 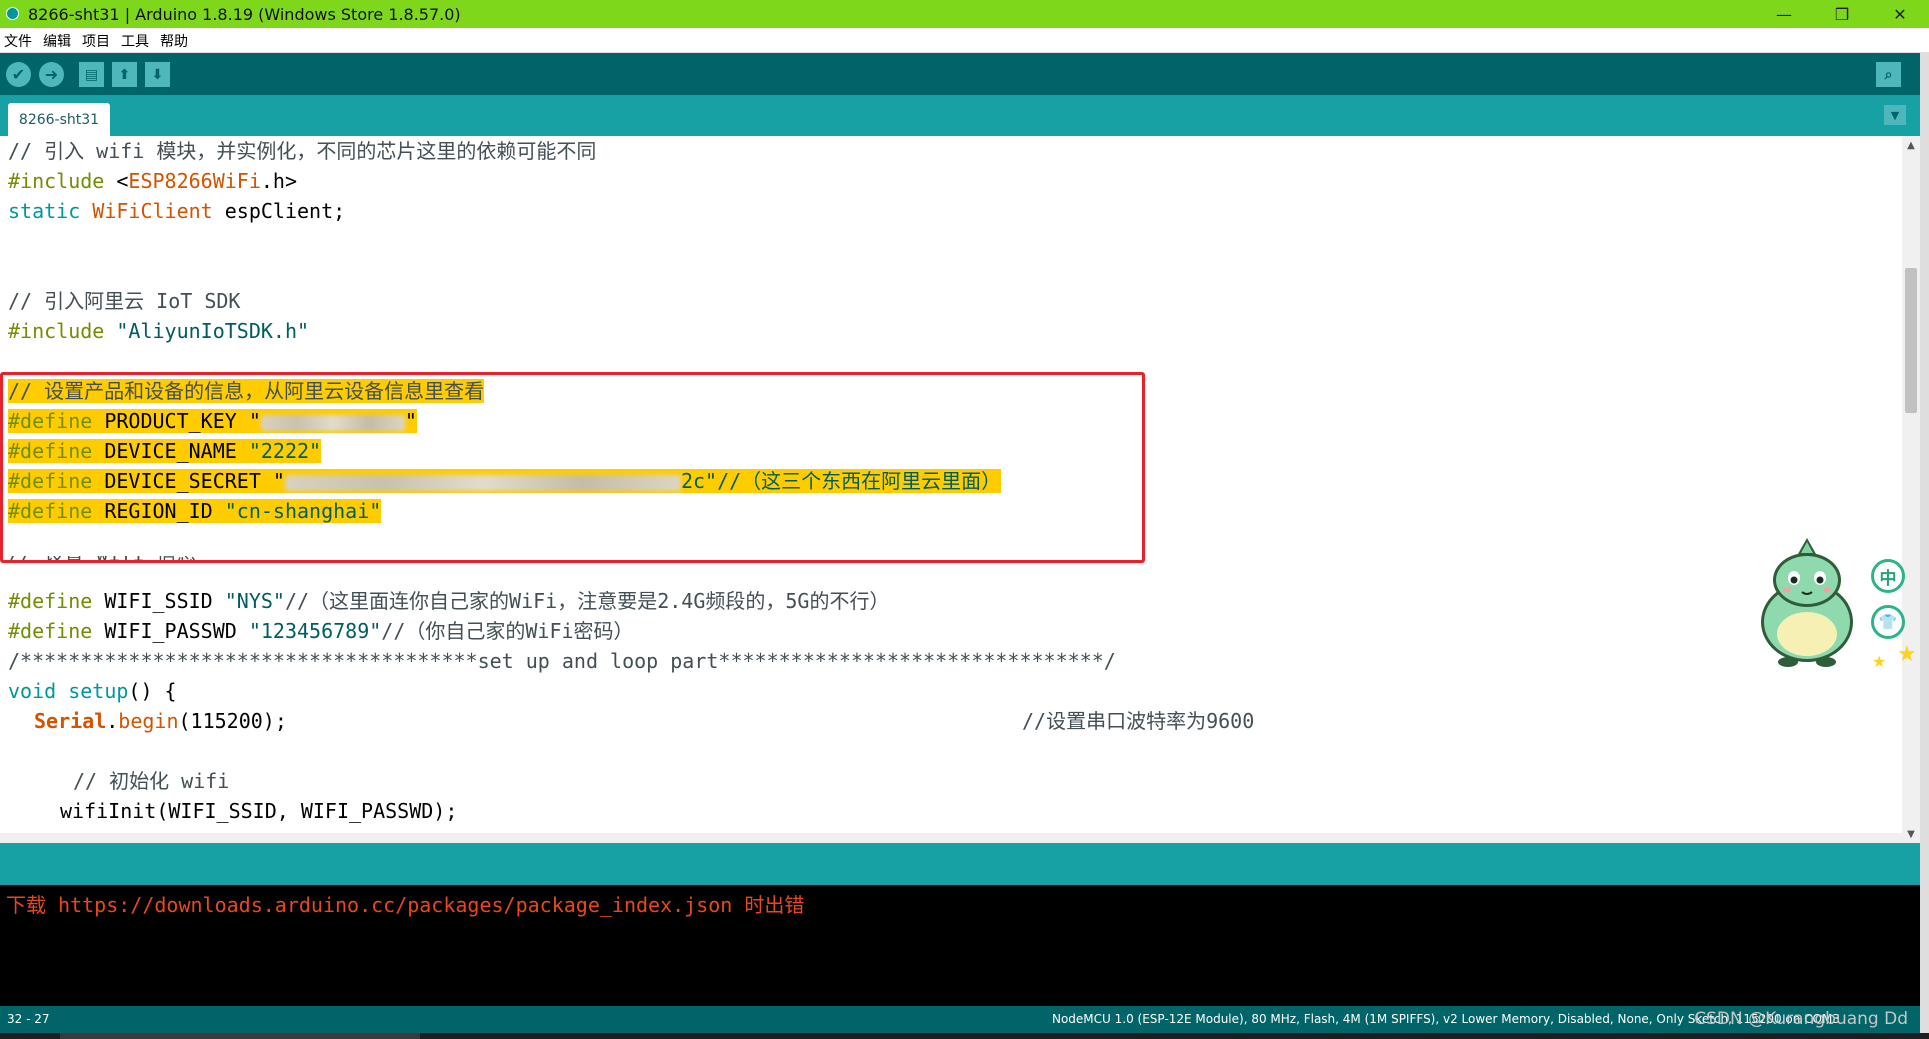 I want to click on ime-chinese-toggle: 中, so click(x=1888, y=576).